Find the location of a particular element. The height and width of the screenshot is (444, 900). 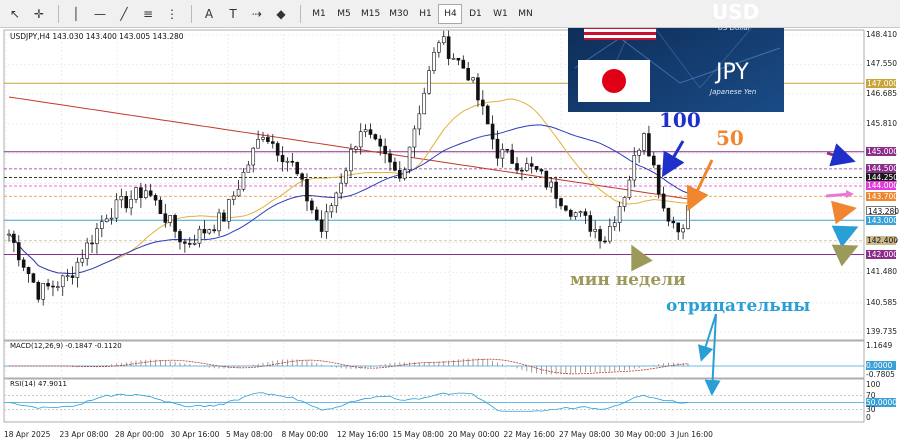

channel-icon: ≡ is located at coordinates (148, 14).